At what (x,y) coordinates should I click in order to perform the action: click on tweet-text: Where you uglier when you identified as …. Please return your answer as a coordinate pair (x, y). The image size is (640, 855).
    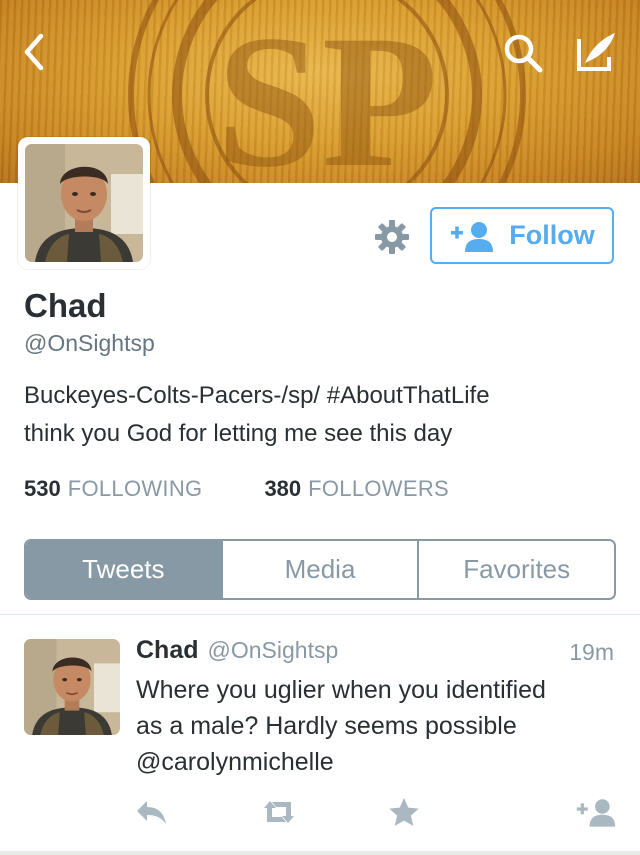
    Looking at the image, I should click on (376, 726).